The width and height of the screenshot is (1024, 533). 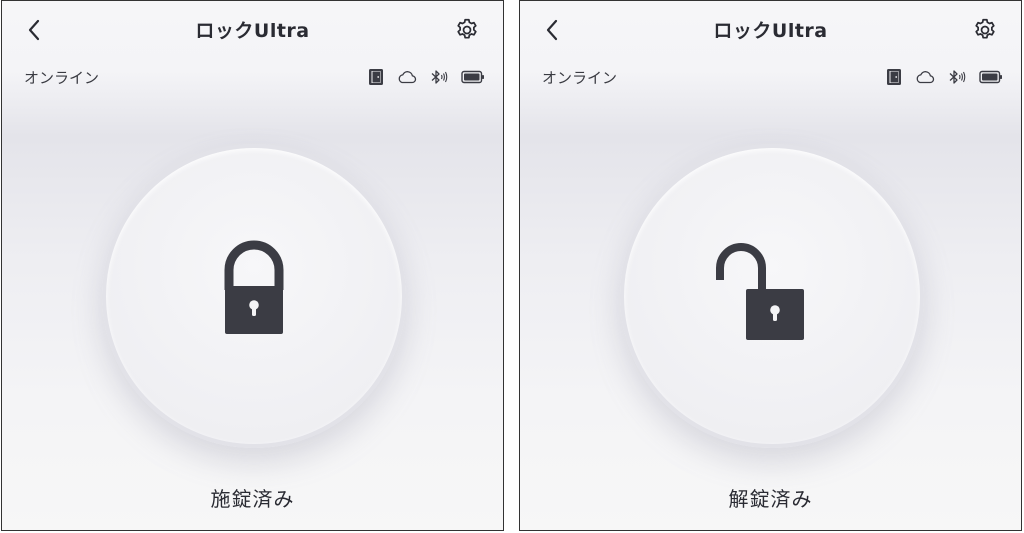 What do you see at coordinates (254, 287) in the screenshot?
I see `lock-closed-icon` at bounding box center [254, 287].